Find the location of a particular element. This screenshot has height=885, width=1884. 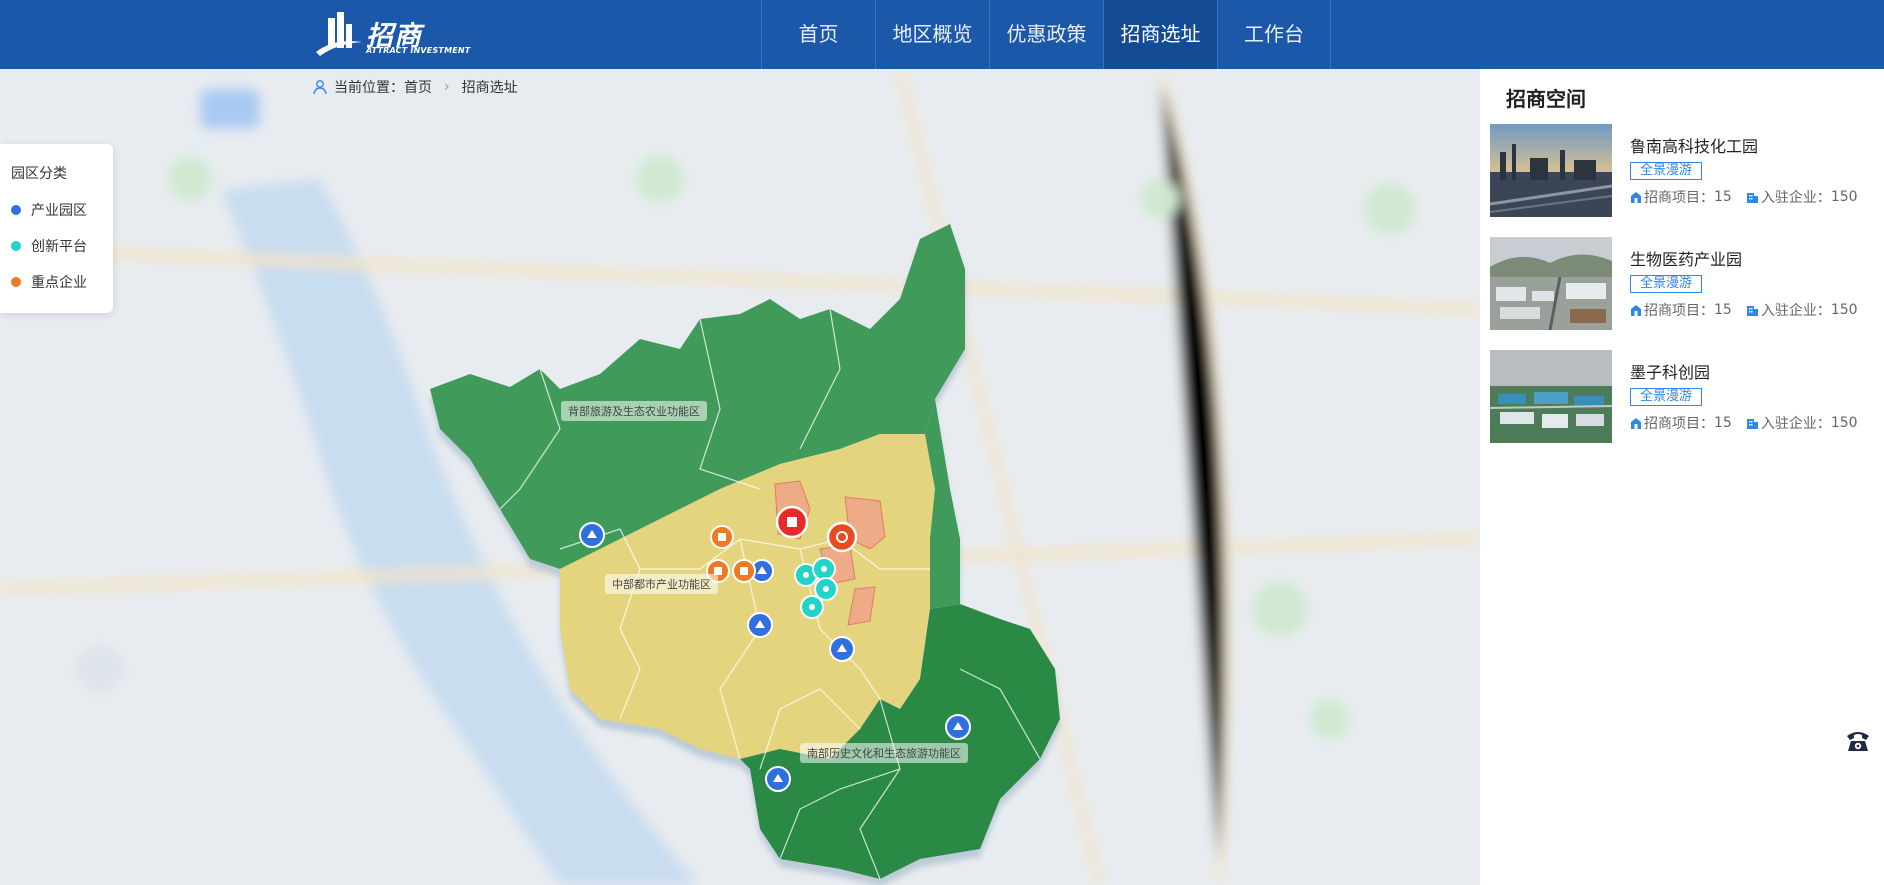

breadcrumb-current: 招商选址 is located at coordinates (489, 88).